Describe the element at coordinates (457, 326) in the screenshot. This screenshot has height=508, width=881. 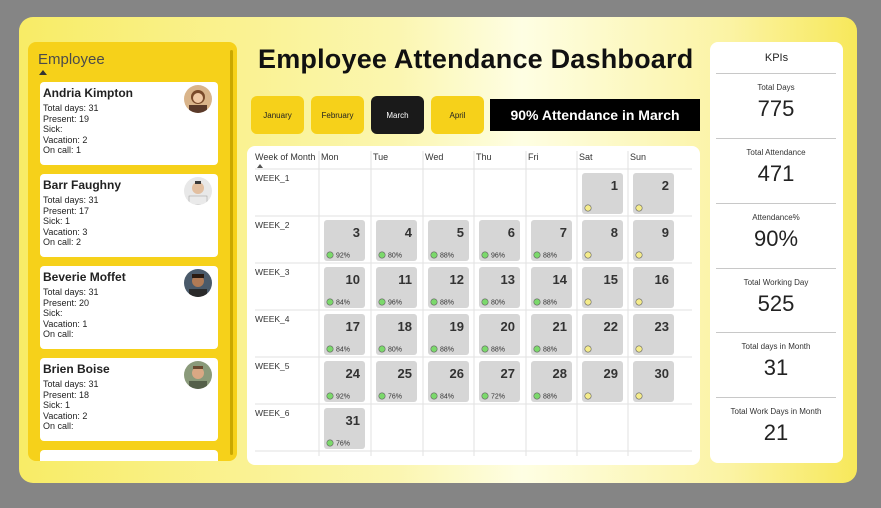
I see `day-number: 19` at that location.